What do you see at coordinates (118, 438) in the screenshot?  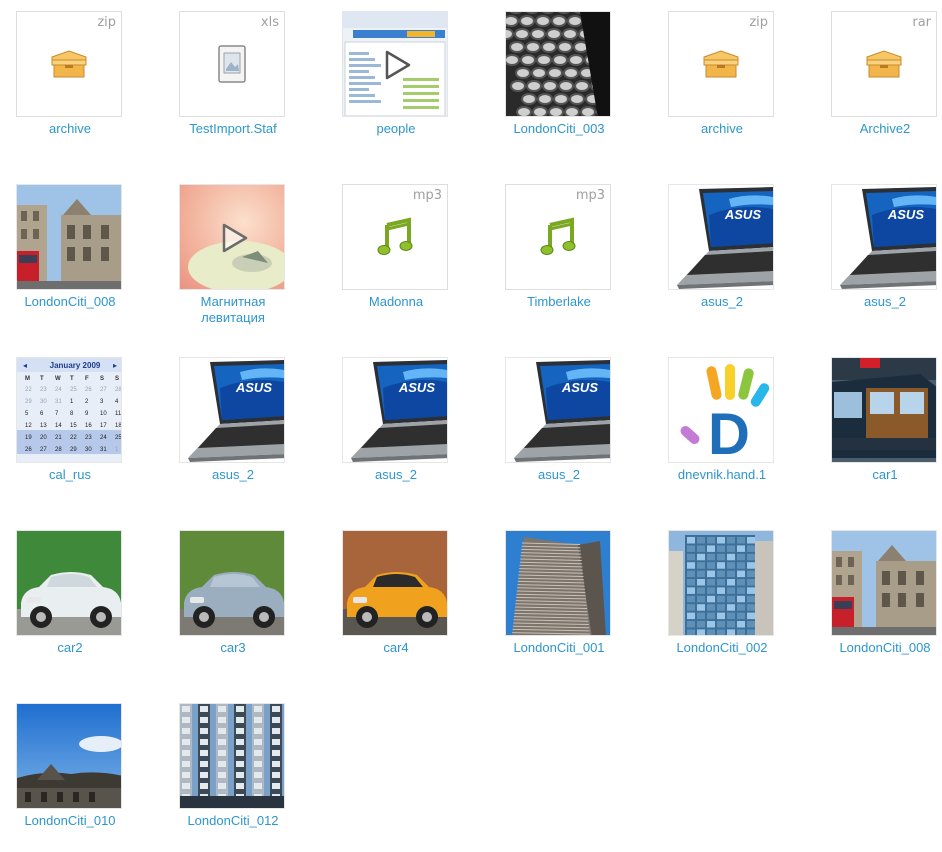 I see `svg-text: 25` at bounding box center [118, 438].